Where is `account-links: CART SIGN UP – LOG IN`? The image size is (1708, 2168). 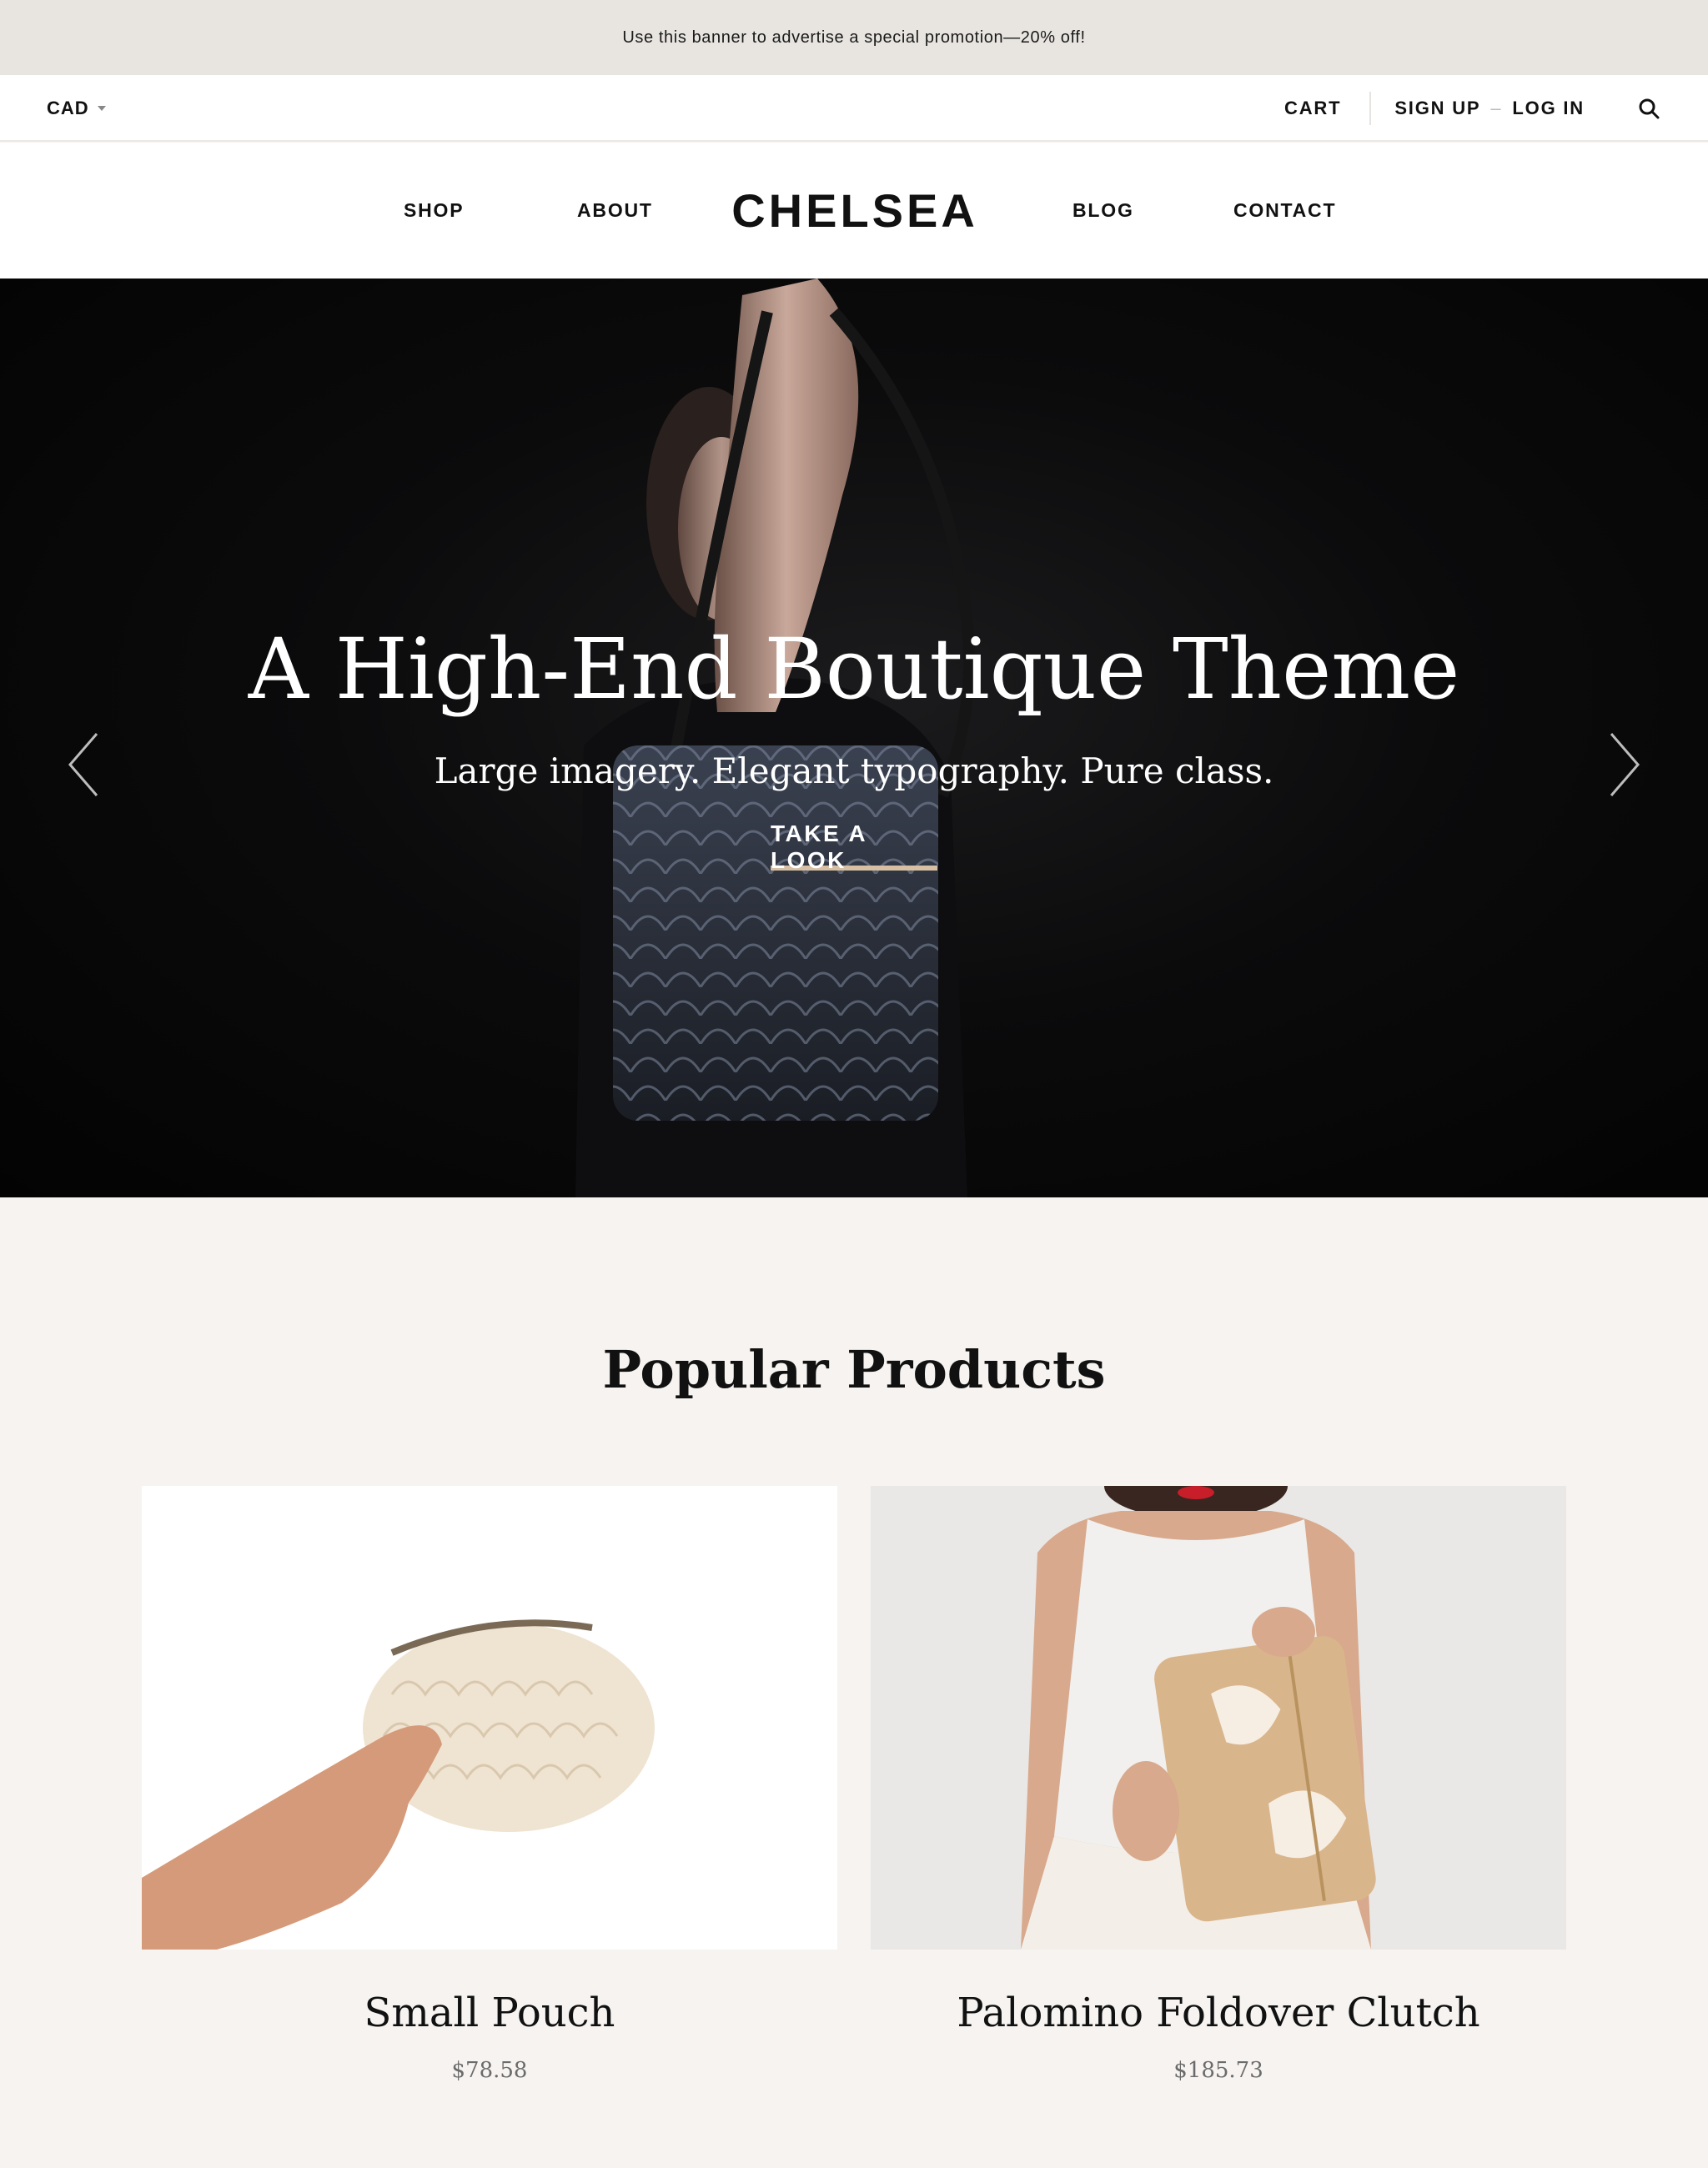
account-links: CART SIGN UP – LOG IN is located at coordinates (1472, 108).